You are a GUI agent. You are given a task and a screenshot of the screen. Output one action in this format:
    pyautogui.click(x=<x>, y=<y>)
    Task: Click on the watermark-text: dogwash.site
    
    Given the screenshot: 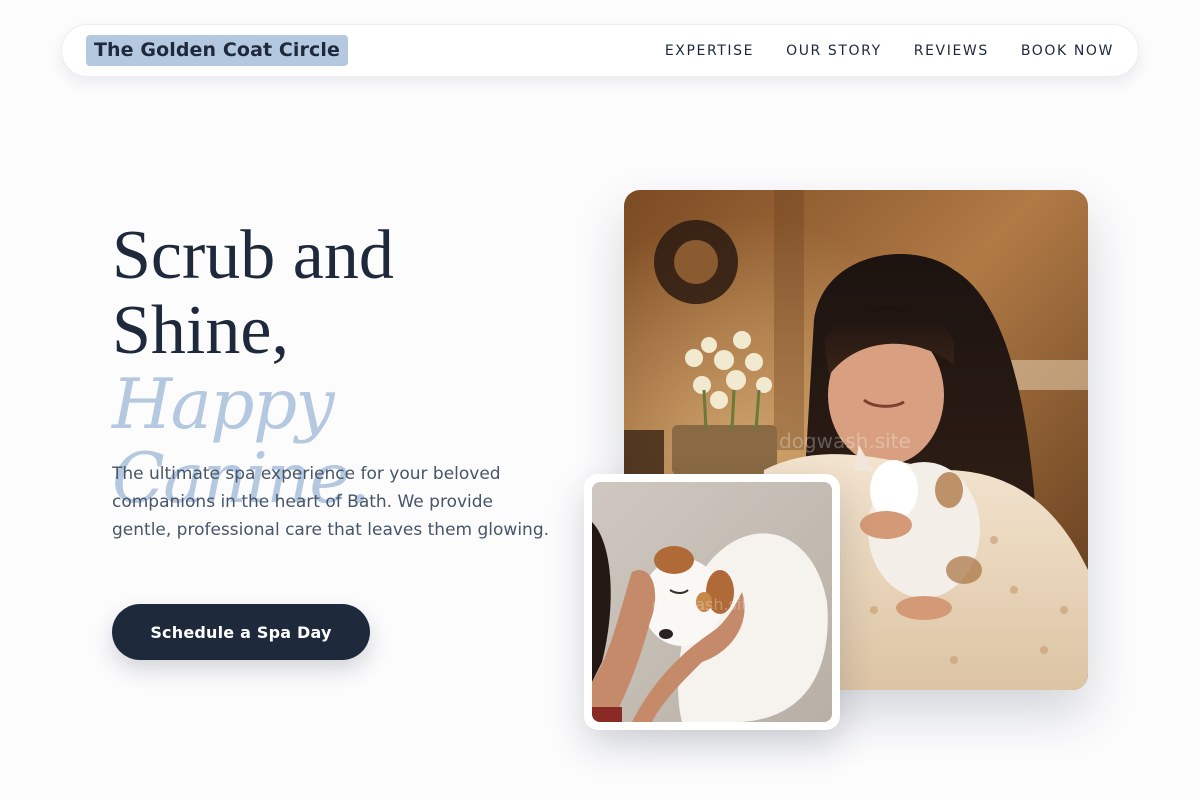 What is the action you would take?
    pyautogui.click(x=845, y=441)
    